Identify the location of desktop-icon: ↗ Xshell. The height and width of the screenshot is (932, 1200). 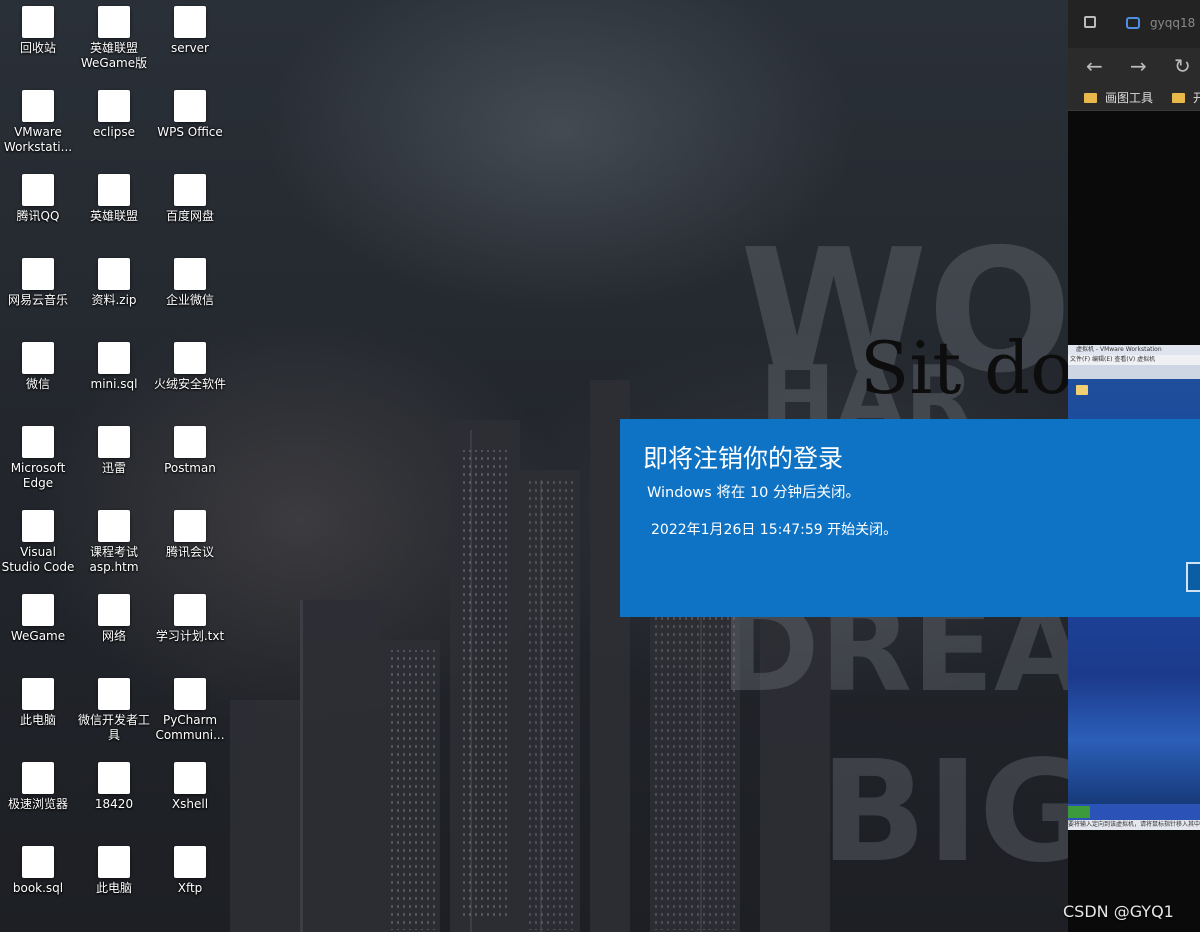
(190, 787).